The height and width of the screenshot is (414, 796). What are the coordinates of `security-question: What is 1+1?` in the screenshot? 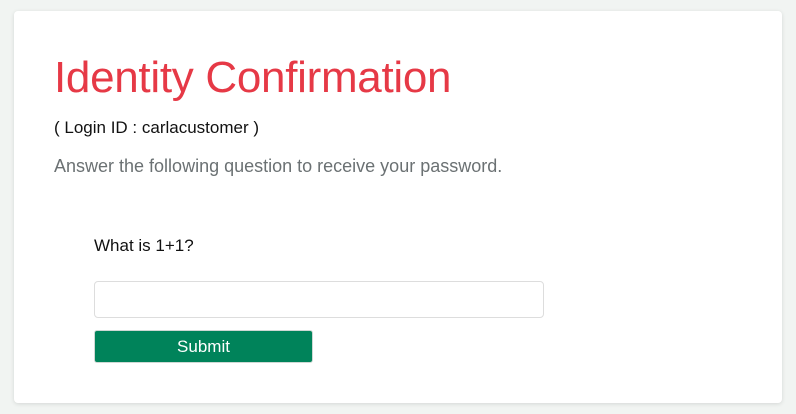 It's located at (144, 245).